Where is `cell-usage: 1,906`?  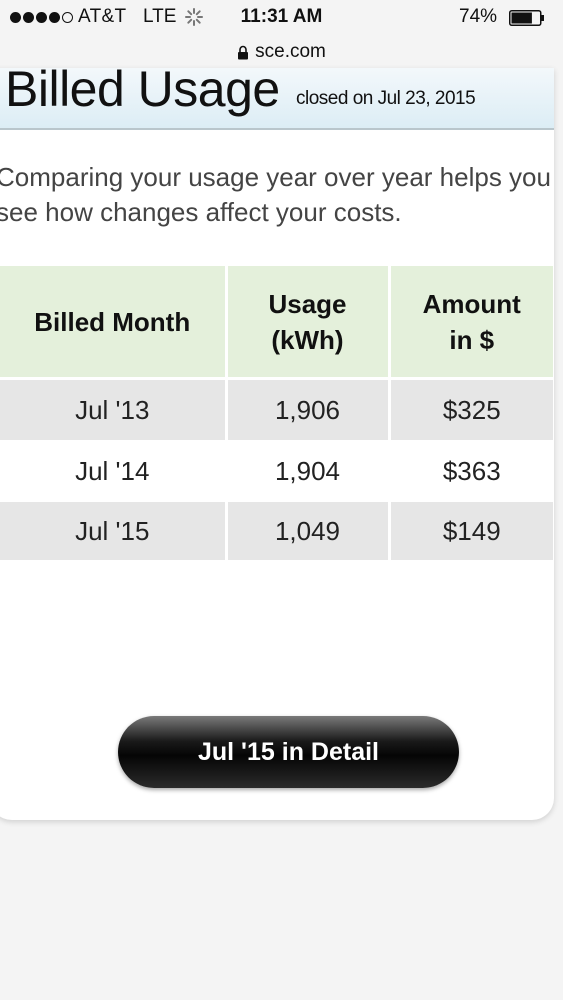 cell-usage: 1,906 is located at coordinates (308, 409).